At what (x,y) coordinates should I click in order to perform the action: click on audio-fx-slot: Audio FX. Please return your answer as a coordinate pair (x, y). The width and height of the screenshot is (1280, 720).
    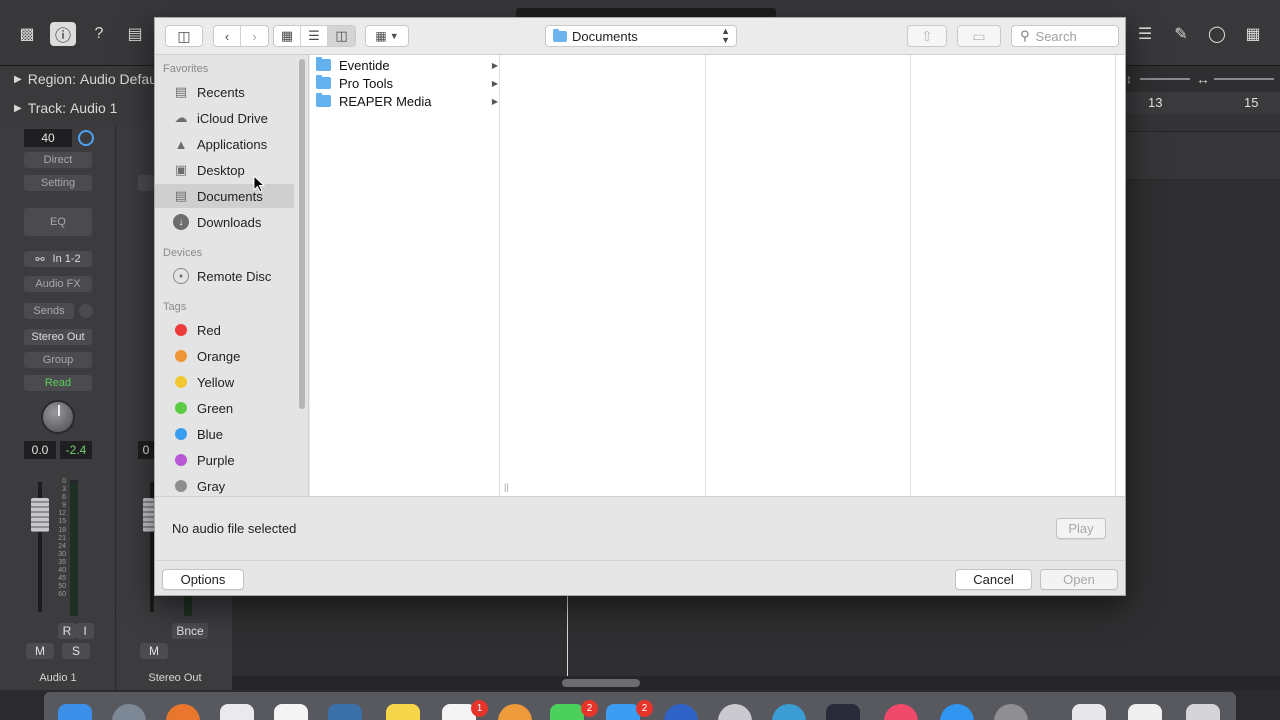
    Looking at the image, I should click on (58, 284).